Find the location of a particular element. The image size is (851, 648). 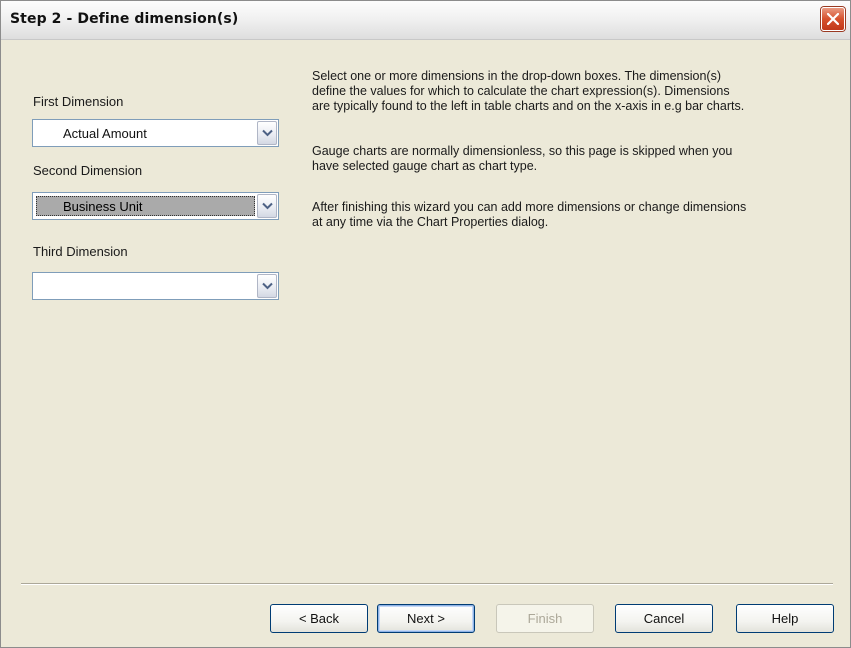

close-button is located at coordinates (833, 19).